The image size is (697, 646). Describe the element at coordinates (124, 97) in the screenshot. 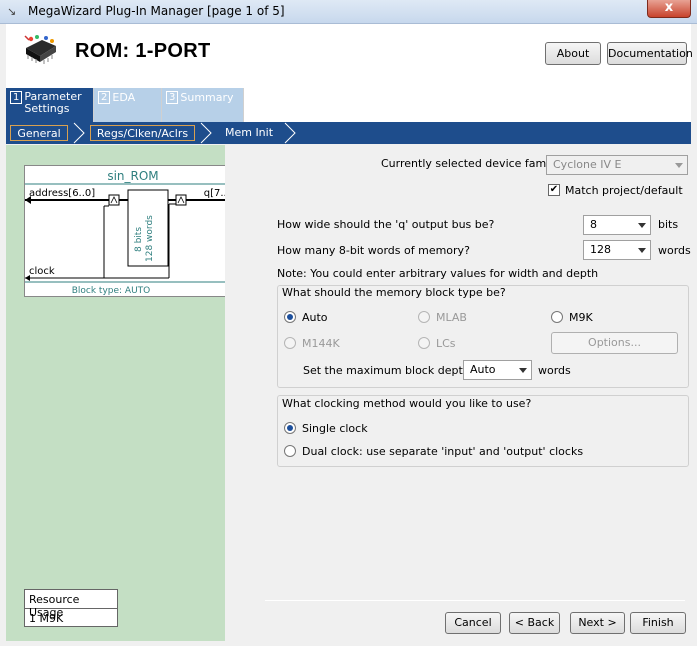

I see `tab-label: EDA` at that location.